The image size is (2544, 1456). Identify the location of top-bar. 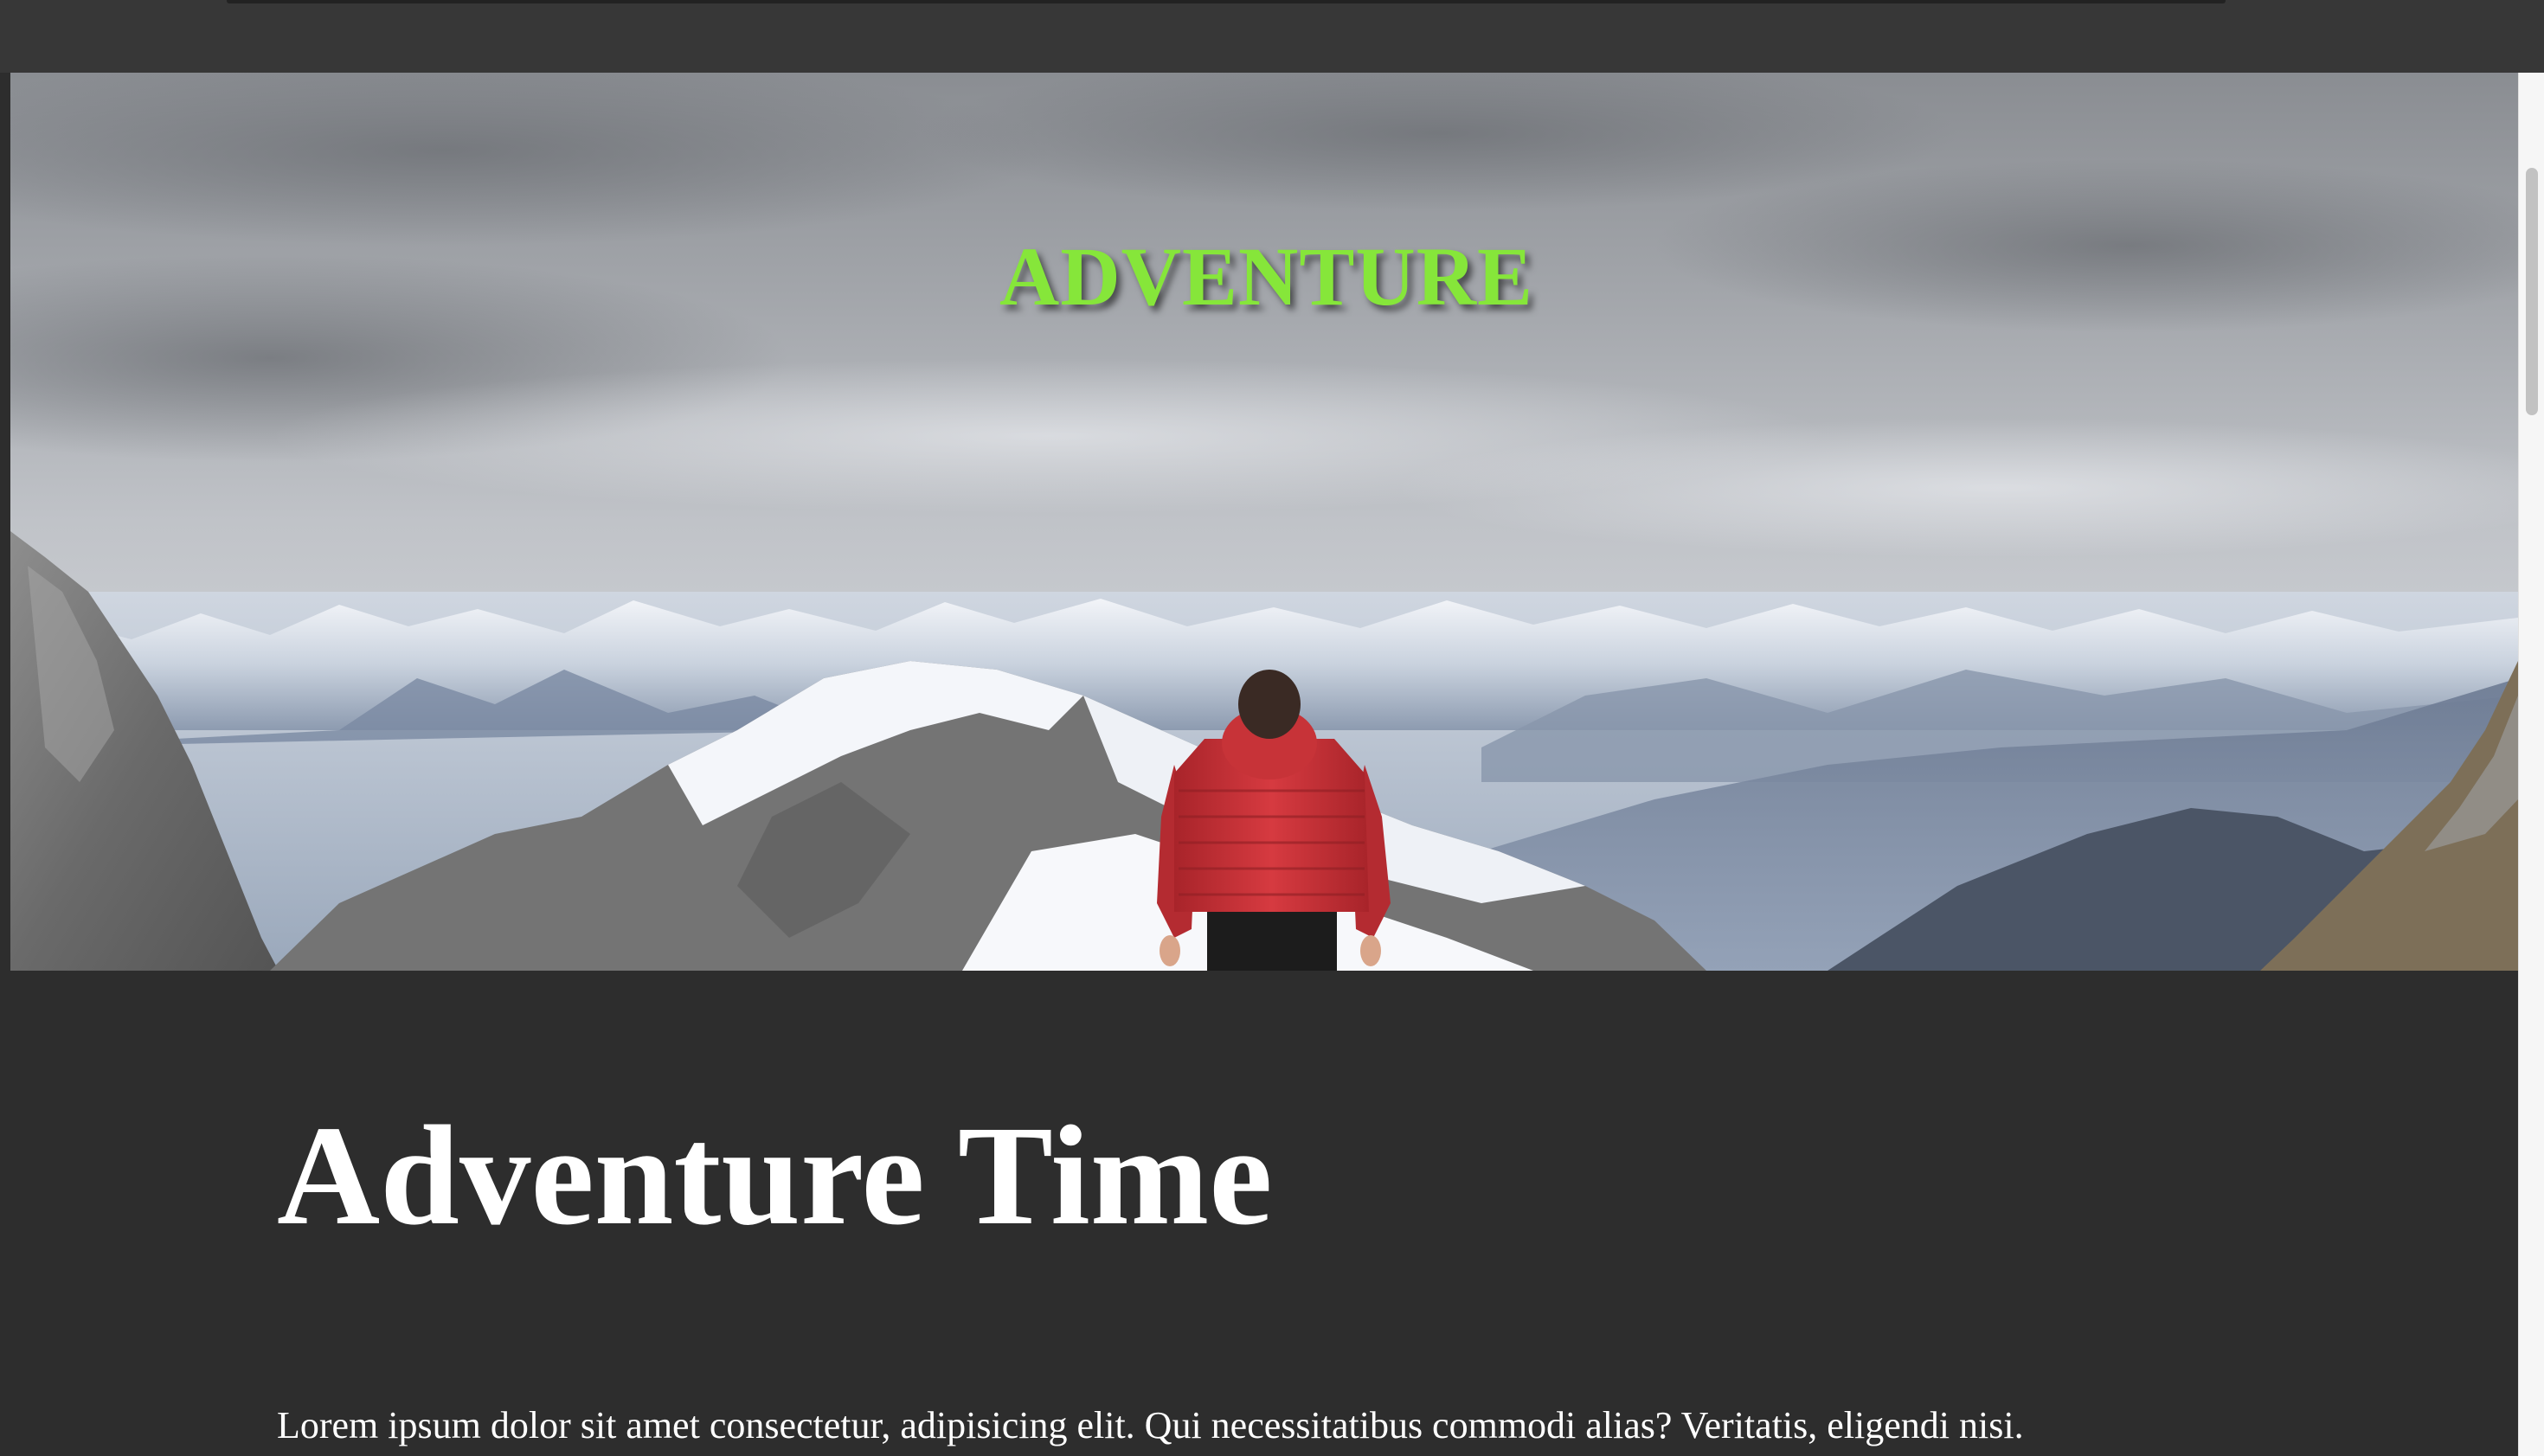
(1272, 36).